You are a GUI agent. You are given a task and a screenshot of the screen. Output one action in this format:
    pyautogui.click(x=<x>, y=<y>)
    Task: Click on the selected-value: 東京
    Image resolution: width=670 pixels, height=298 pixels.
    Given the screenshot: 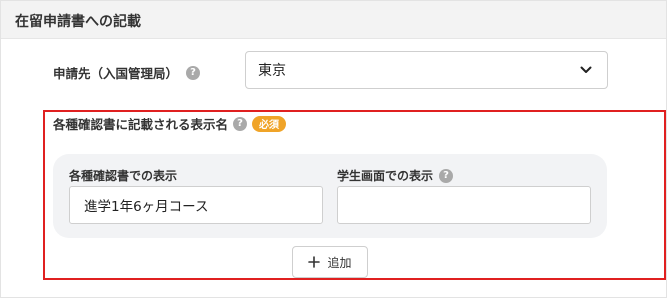 What is the action you would take?
    pyautogui.click(x=272, y=71)
    